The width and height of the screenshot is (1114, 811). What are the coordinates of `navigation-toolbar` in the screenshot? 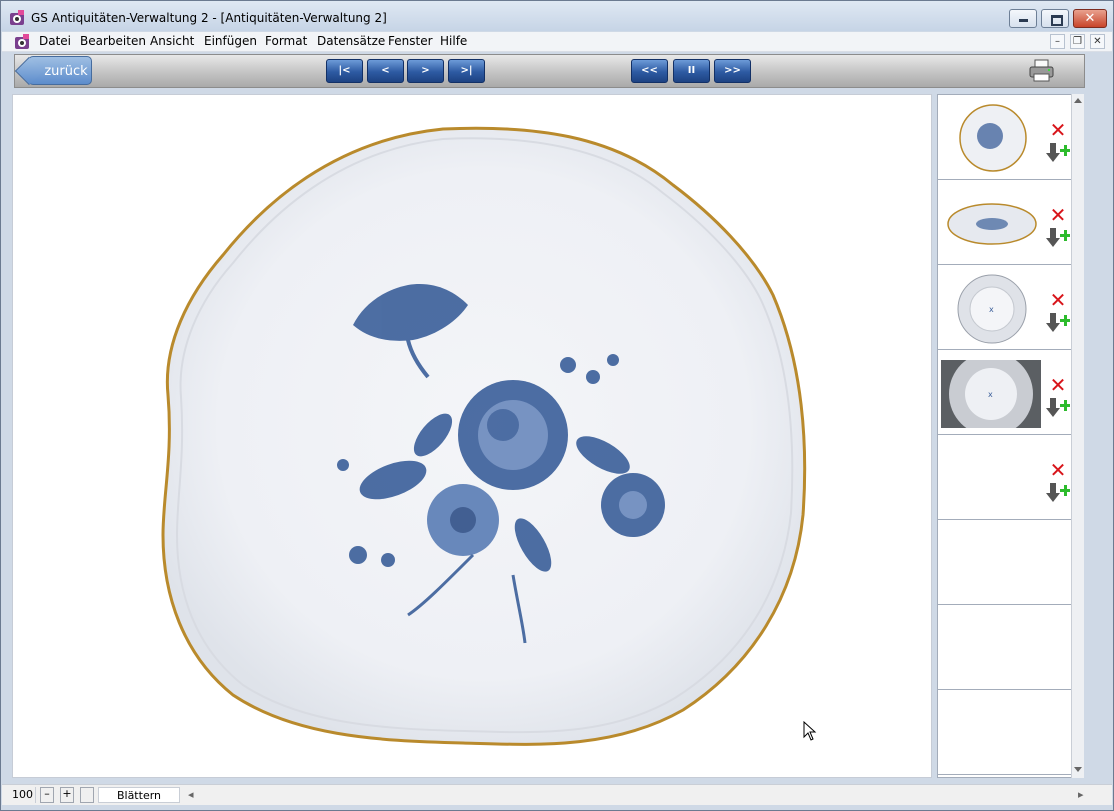 It's located at (549, 71).